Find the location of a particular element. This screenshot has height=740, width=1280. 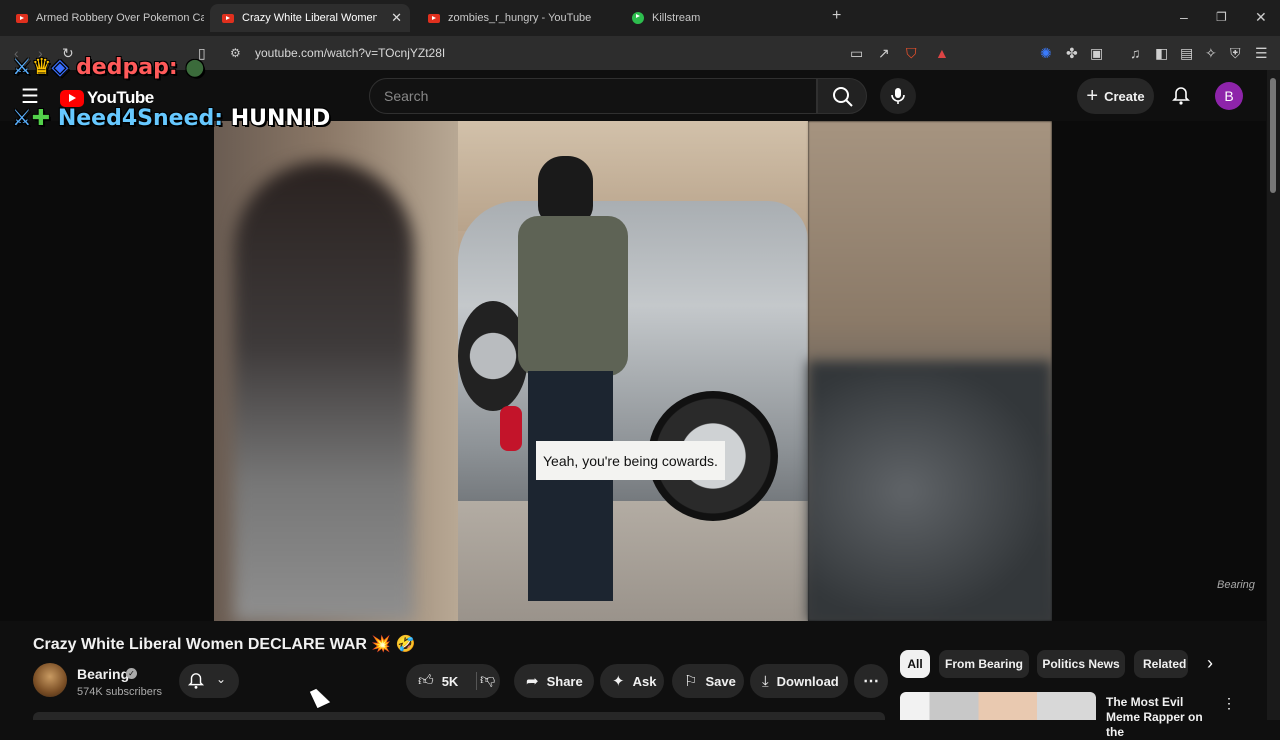

chip-politics-news: Politics News is located at coordinates (1081, 664).